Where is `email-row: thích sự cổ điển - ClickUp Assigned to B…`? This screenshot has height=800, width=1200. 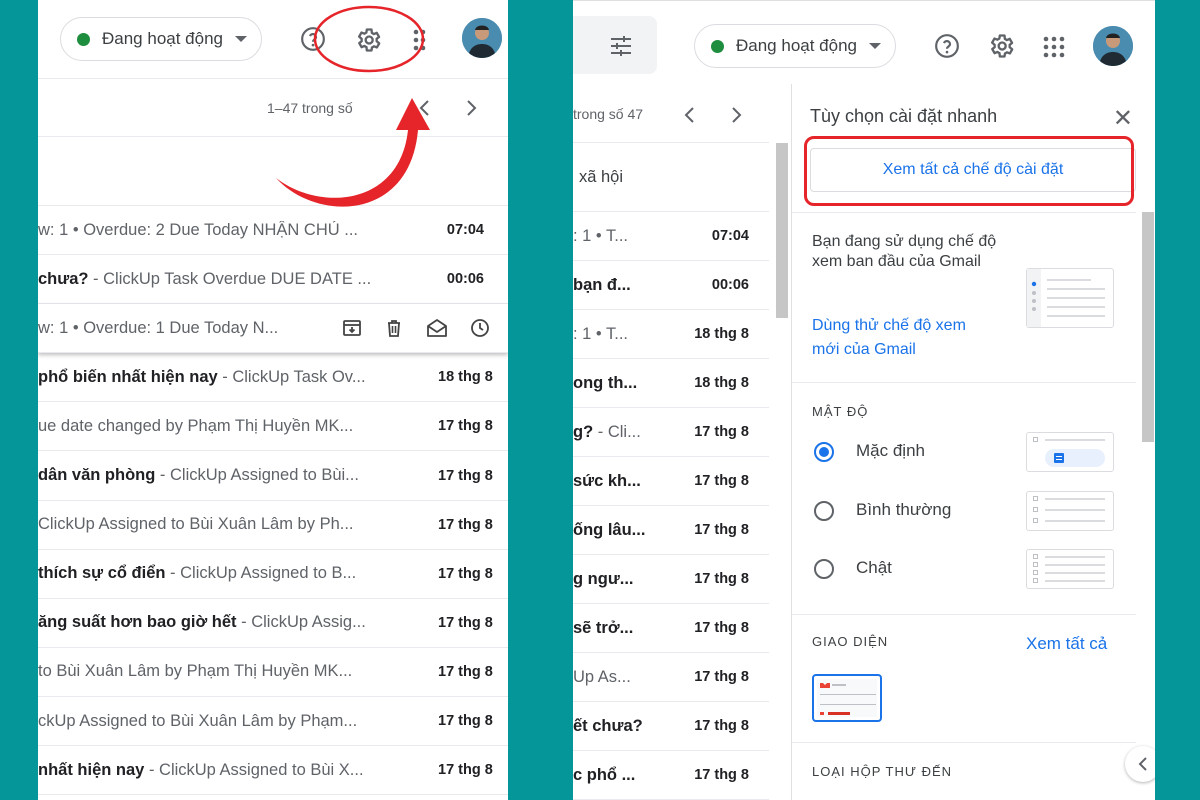
email-row: thích sự cổ điển - ClickUp Assigned to B… is located at coordinates (273, 574).